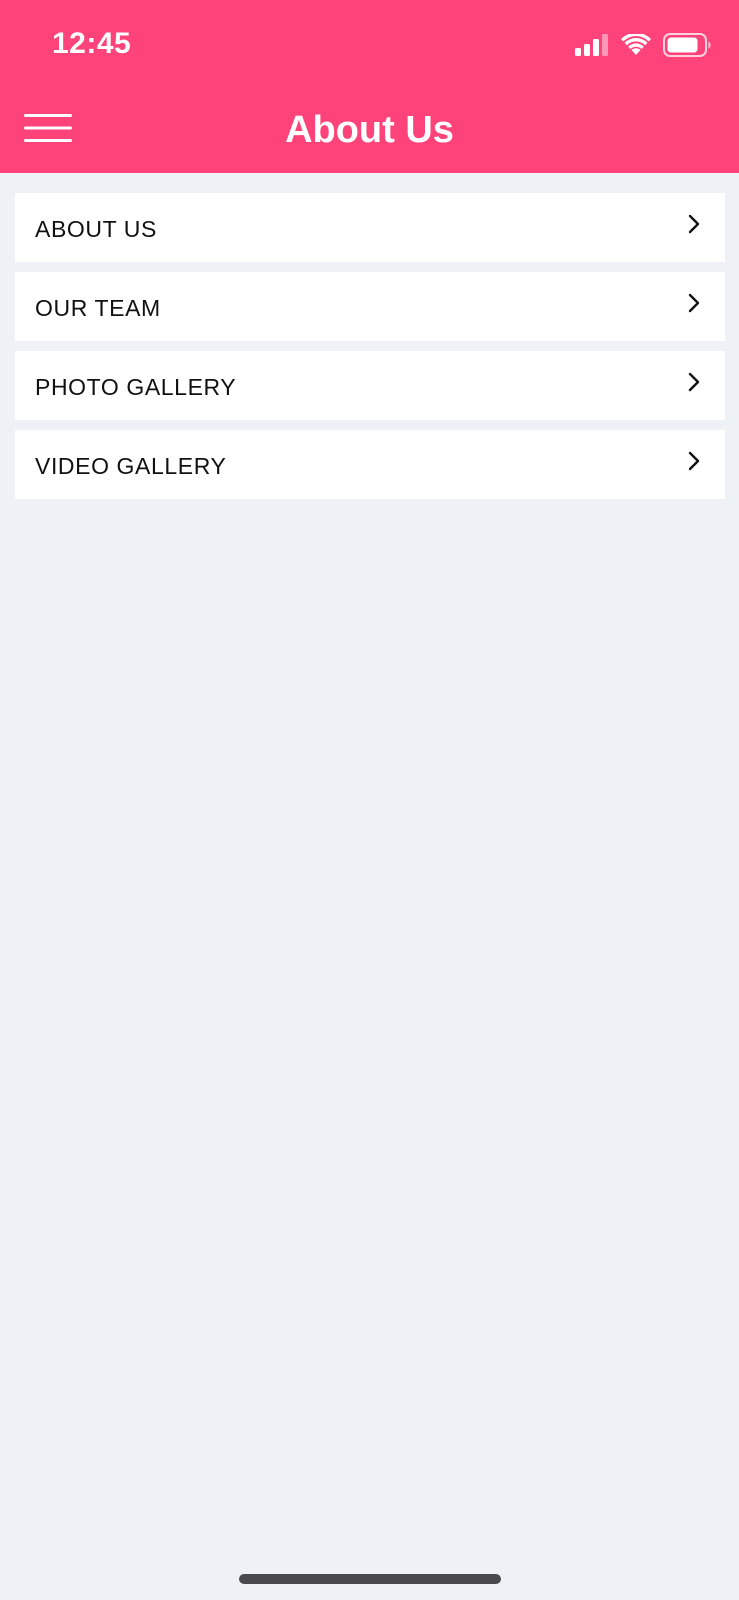 The height and width of the screenshot is (1600, 739). I want to click on hamburger-menu-icon, so click(48, 130).